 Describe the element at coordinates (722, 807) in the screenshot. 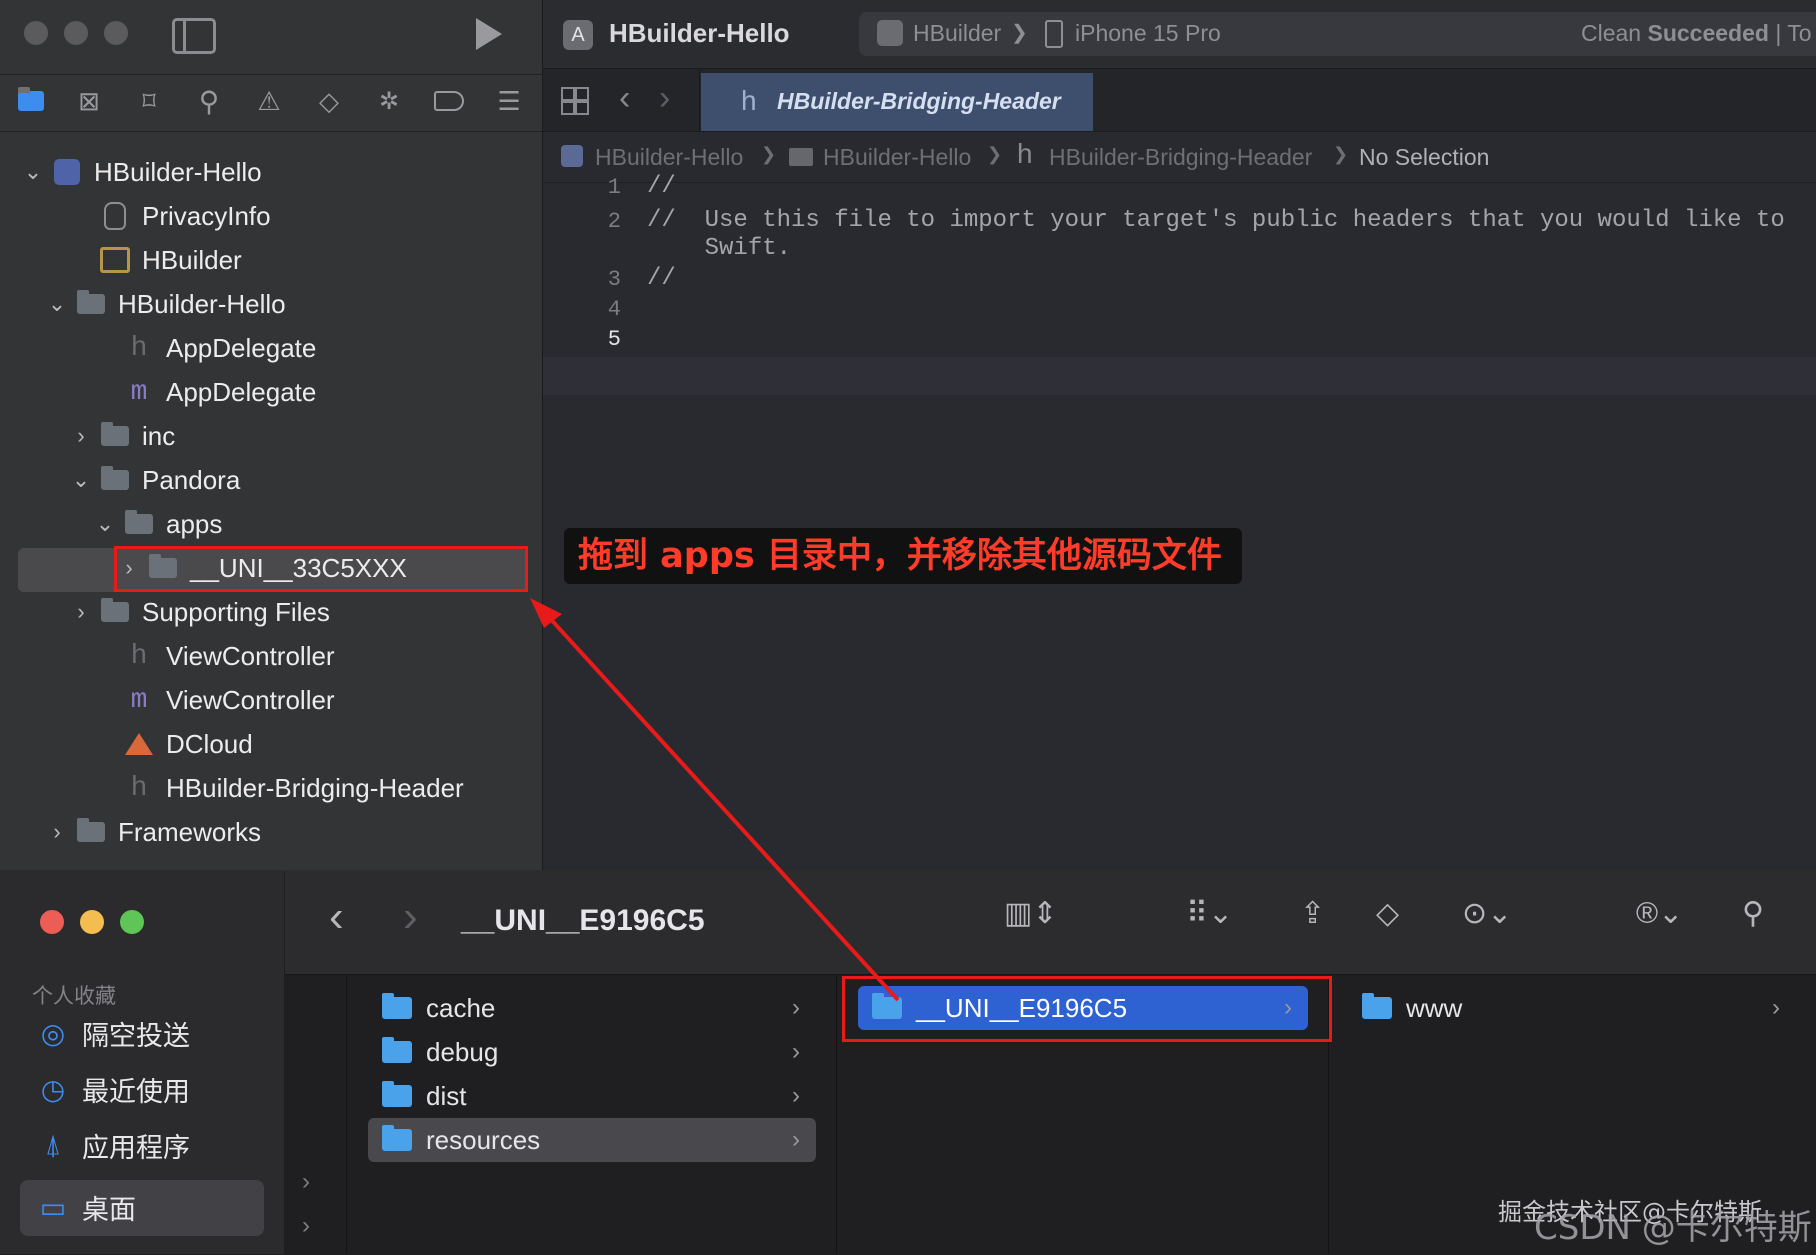

I see `arrow-shaft` at that location.